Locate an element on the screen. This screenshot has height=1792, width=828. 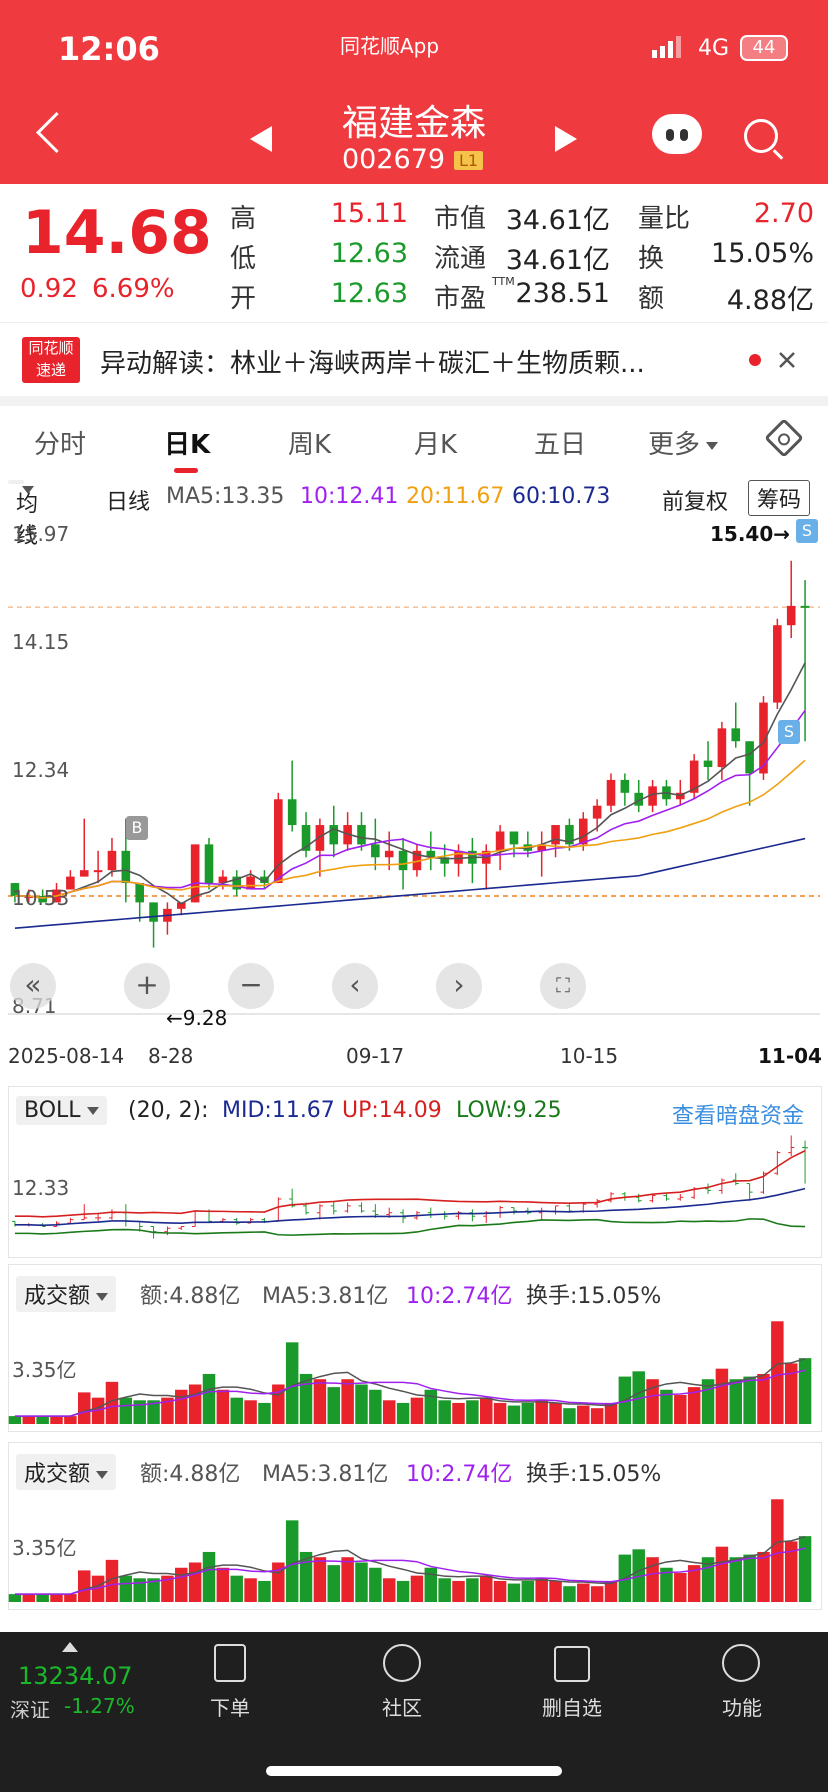
chip-button: 筹码 is located at coordinates (779, 498).